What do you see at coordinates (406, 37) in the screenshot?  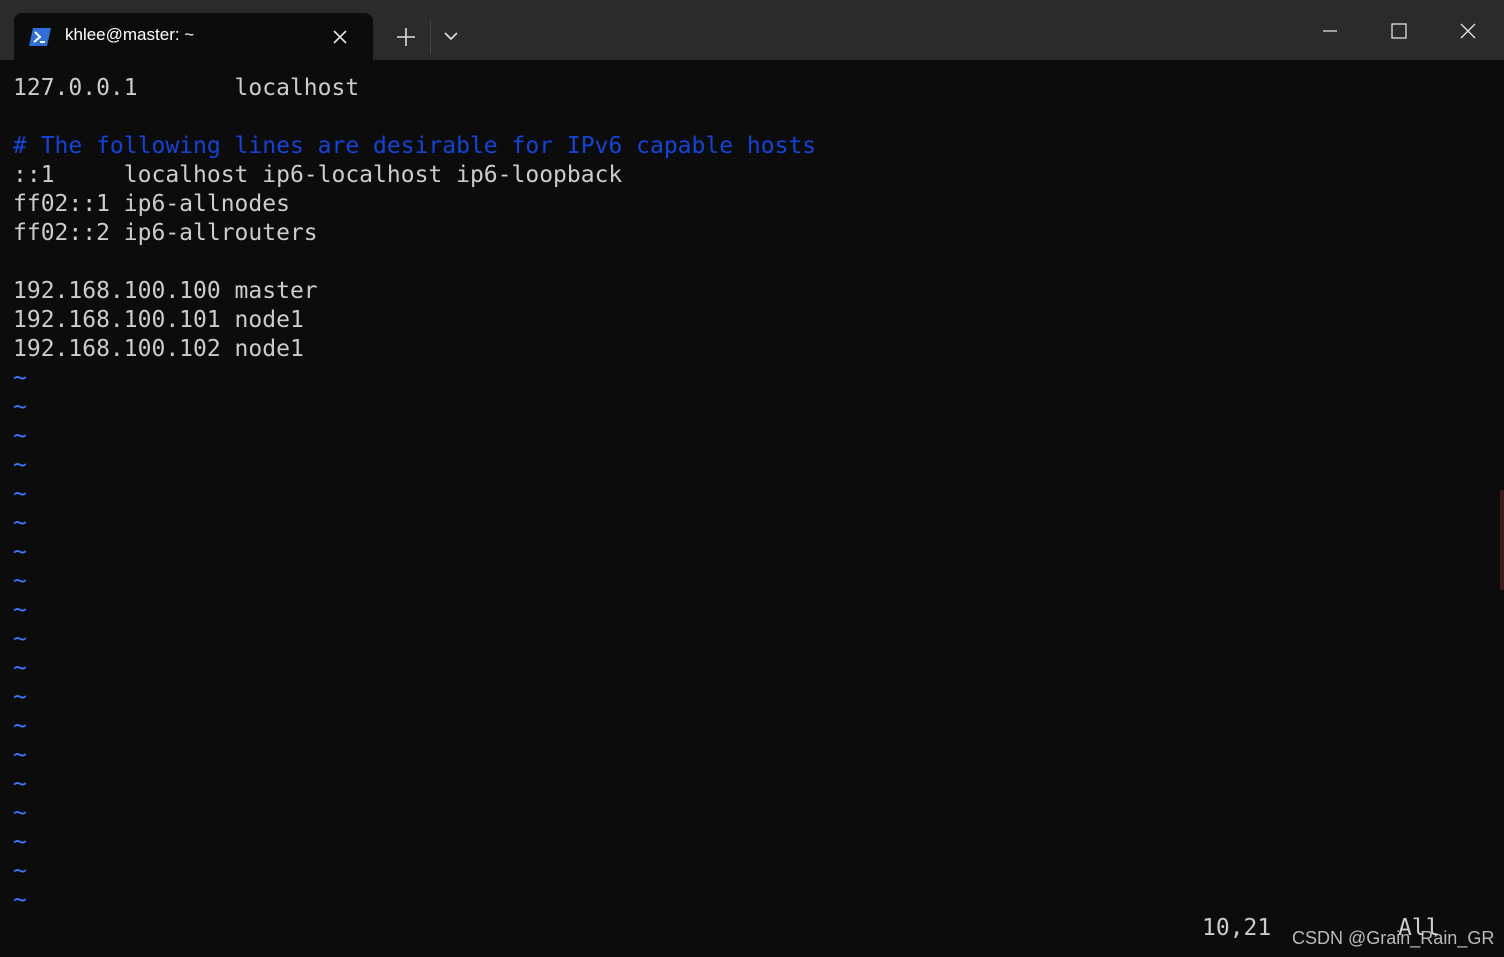 I see `plus-icon` at bounding box center [406, 37].